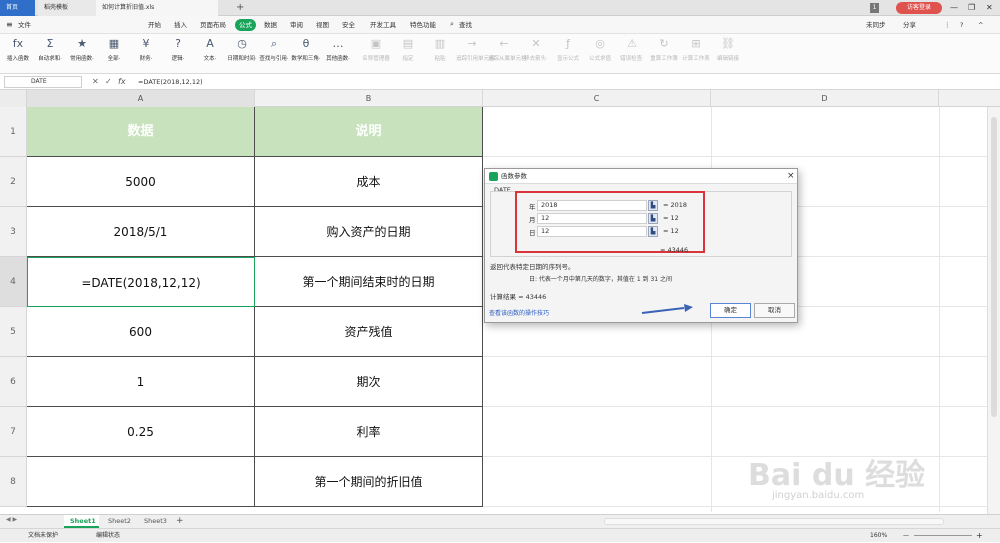  I want to click on sheet-nav-icons: ◀ ▶, so click(11, 519).